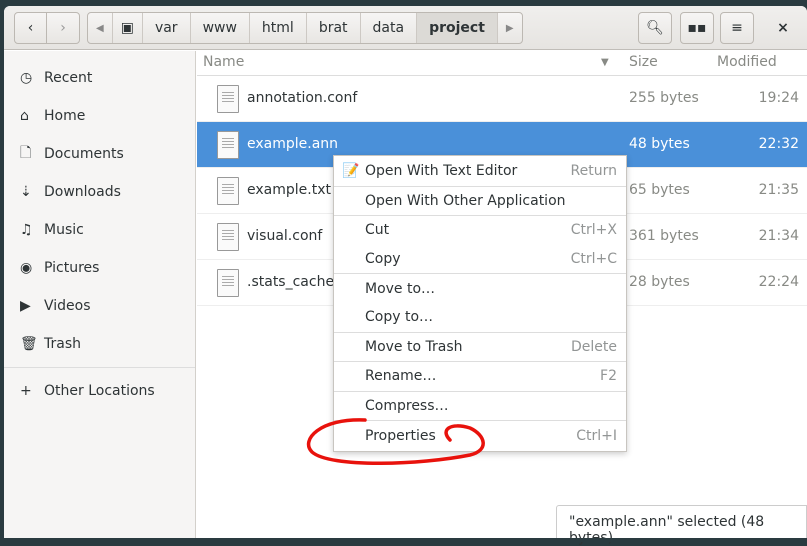 The height and width of the screenshot is (546, 807). I want to click on menu-item-open-with-other-application: Open With Other Application, so click(480, 201).